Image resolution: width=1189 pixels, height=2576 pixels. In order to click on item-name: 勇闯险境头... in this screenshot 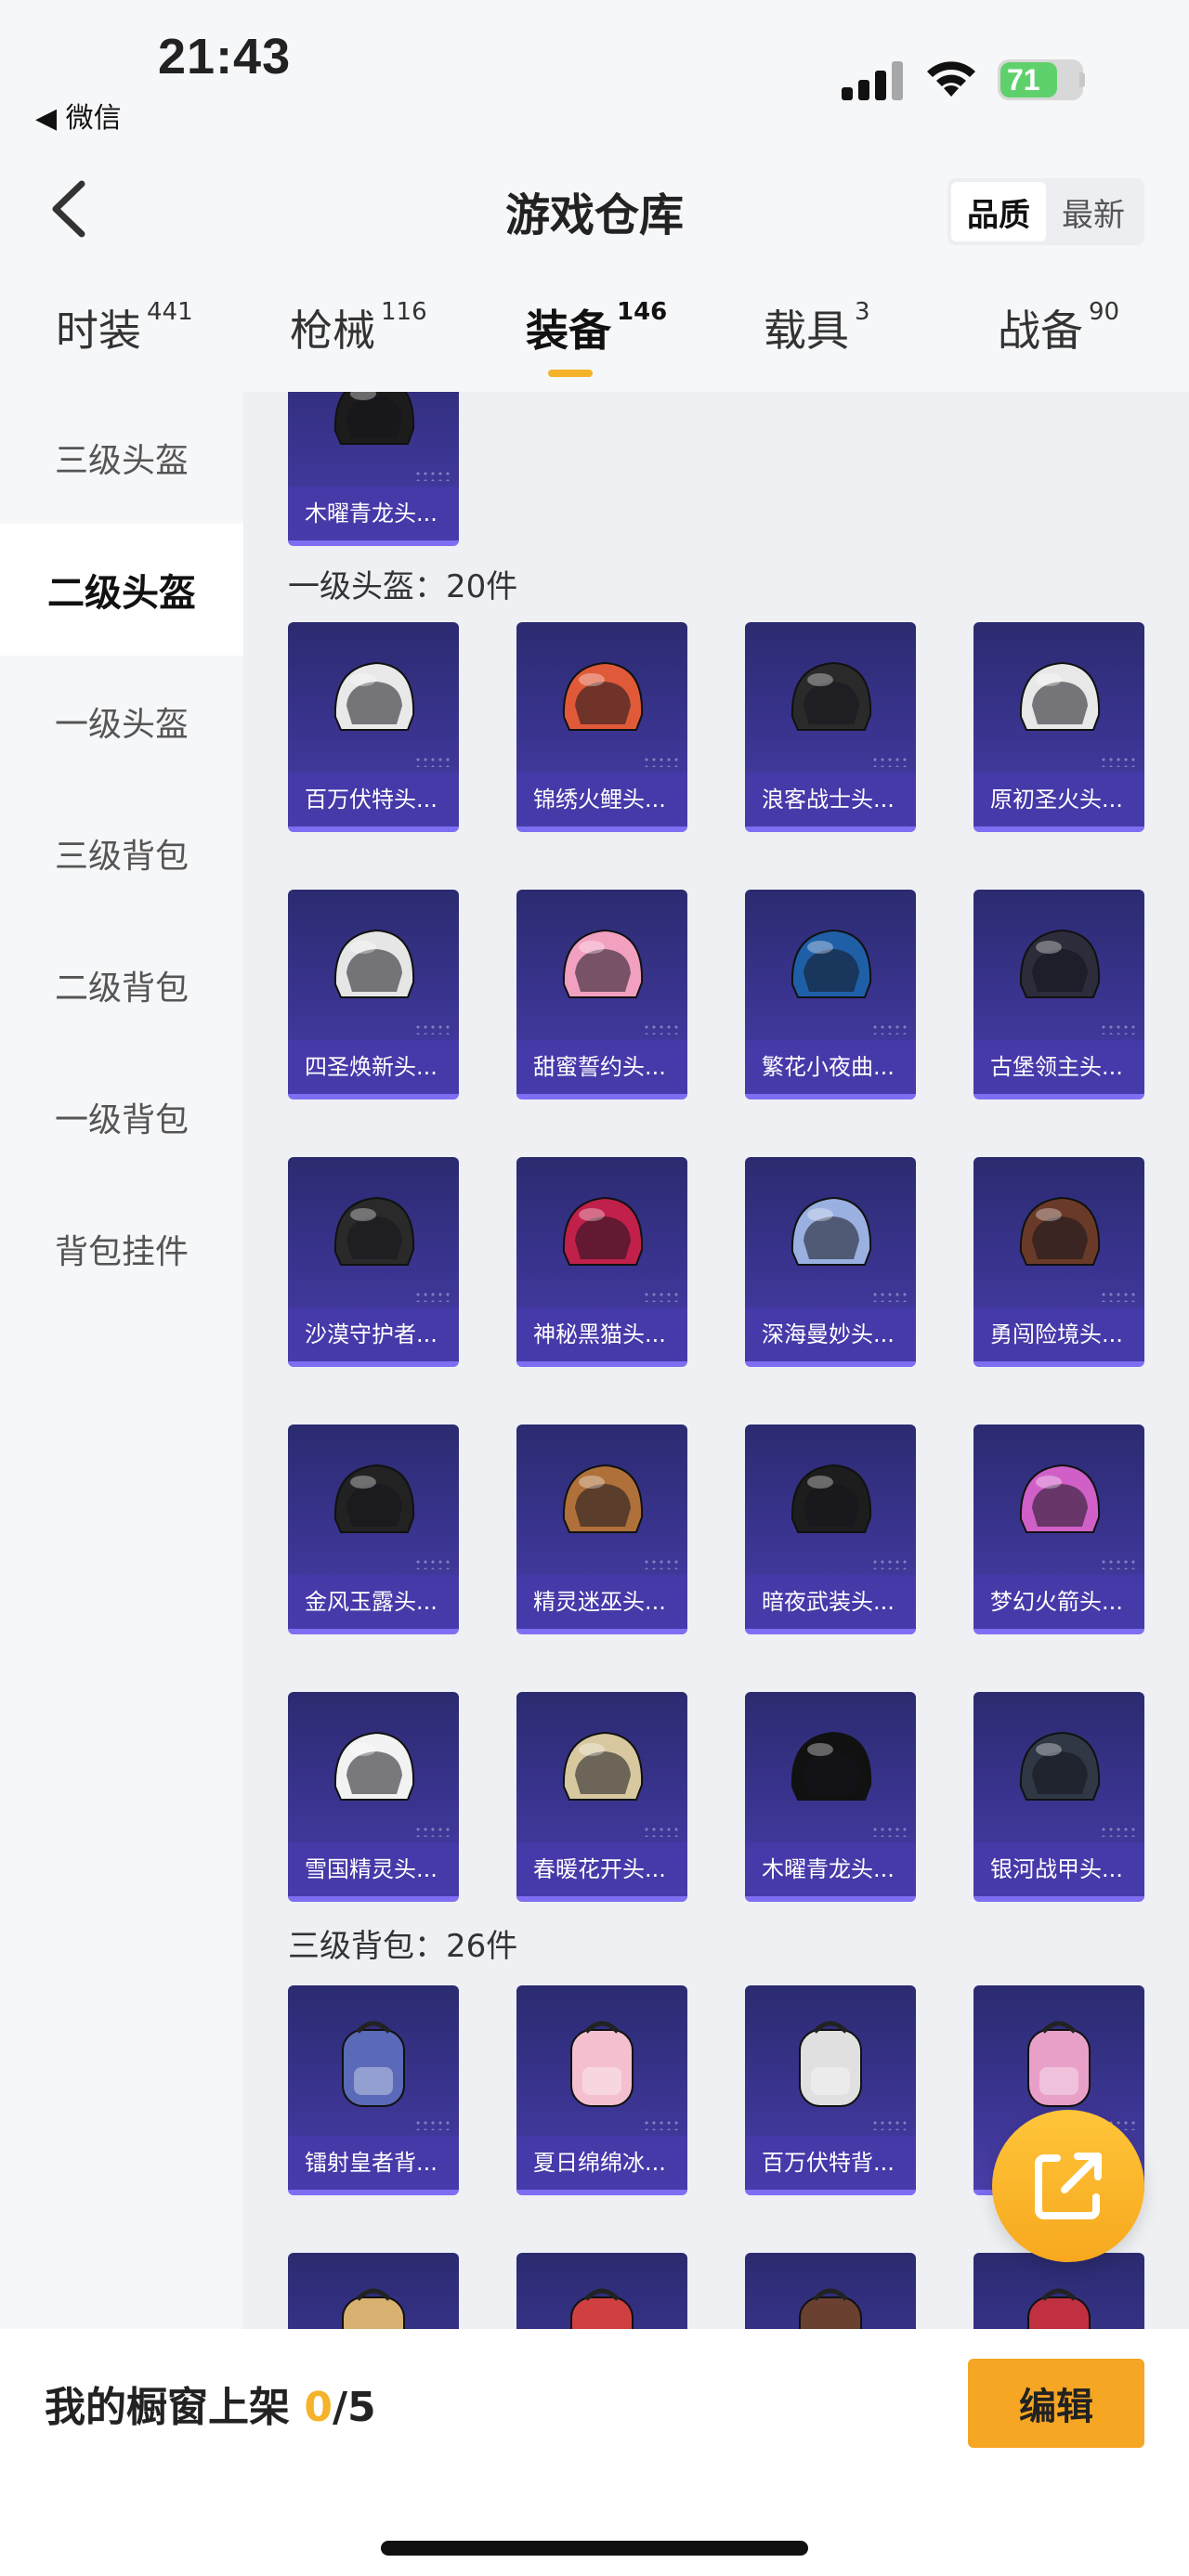, I will do `click(1058, 1335)`.